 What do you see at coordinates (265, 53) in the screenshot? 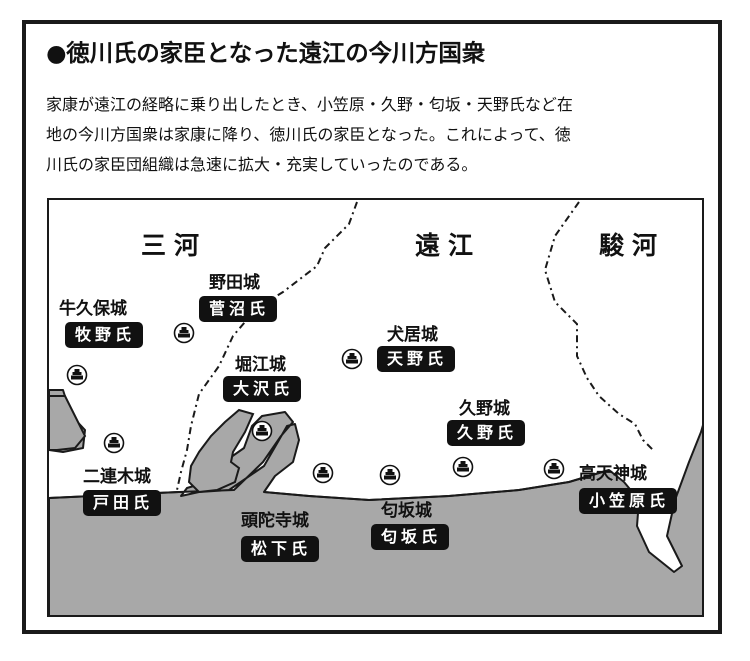
I see `figure-title: ●徳川氏の家臣となった遠江の今川方国衆` at bounding box center [265, 53].